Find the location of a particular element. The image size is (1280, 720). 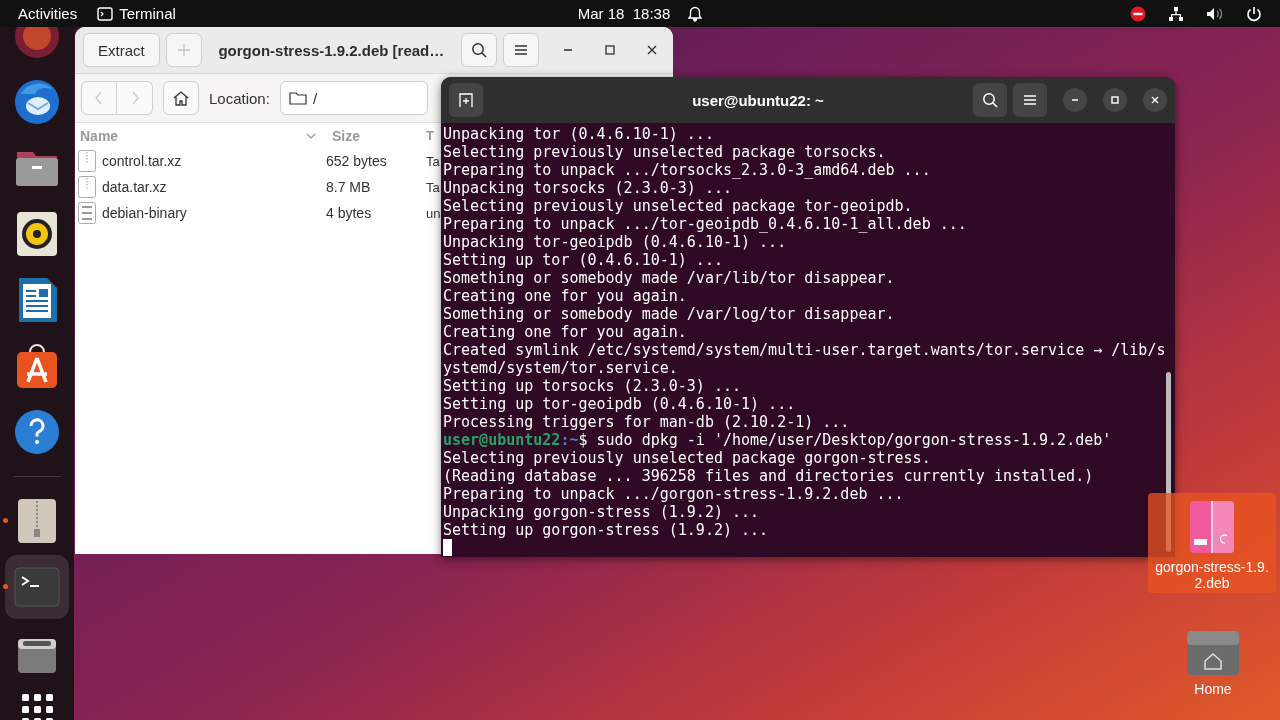

bird-mail-icon is located at coordinates (37, 102).